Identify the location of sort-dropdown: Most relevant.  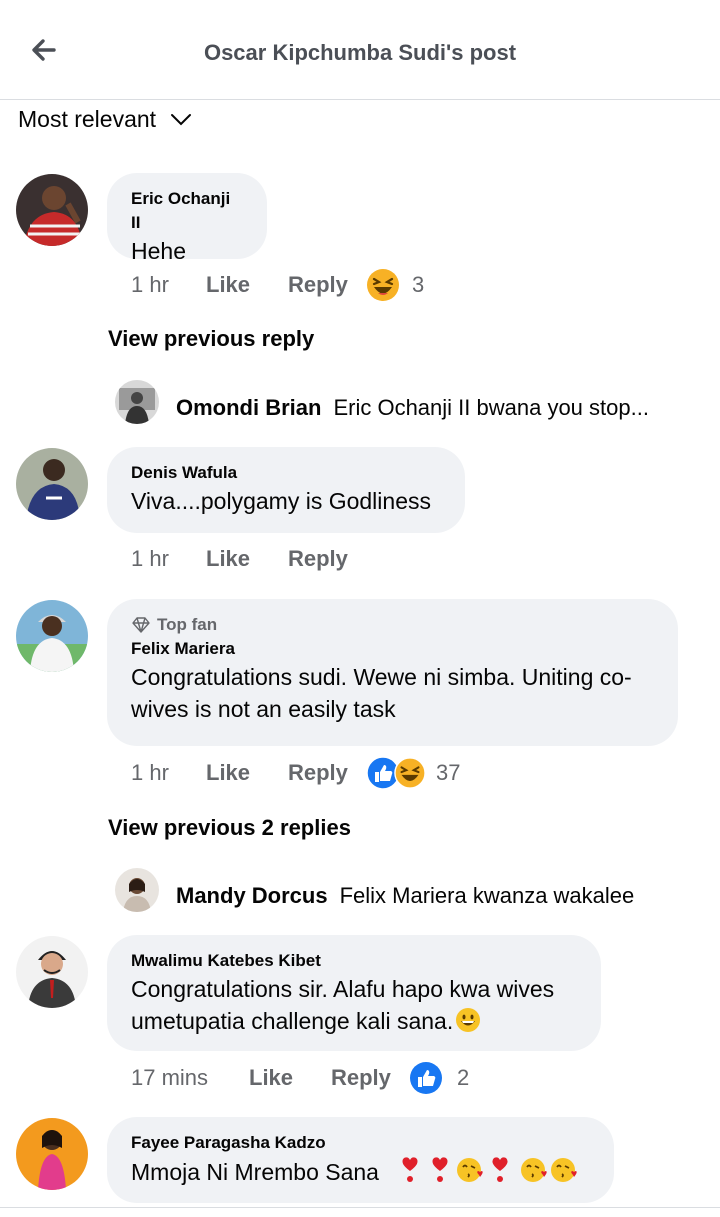
(105, 119).